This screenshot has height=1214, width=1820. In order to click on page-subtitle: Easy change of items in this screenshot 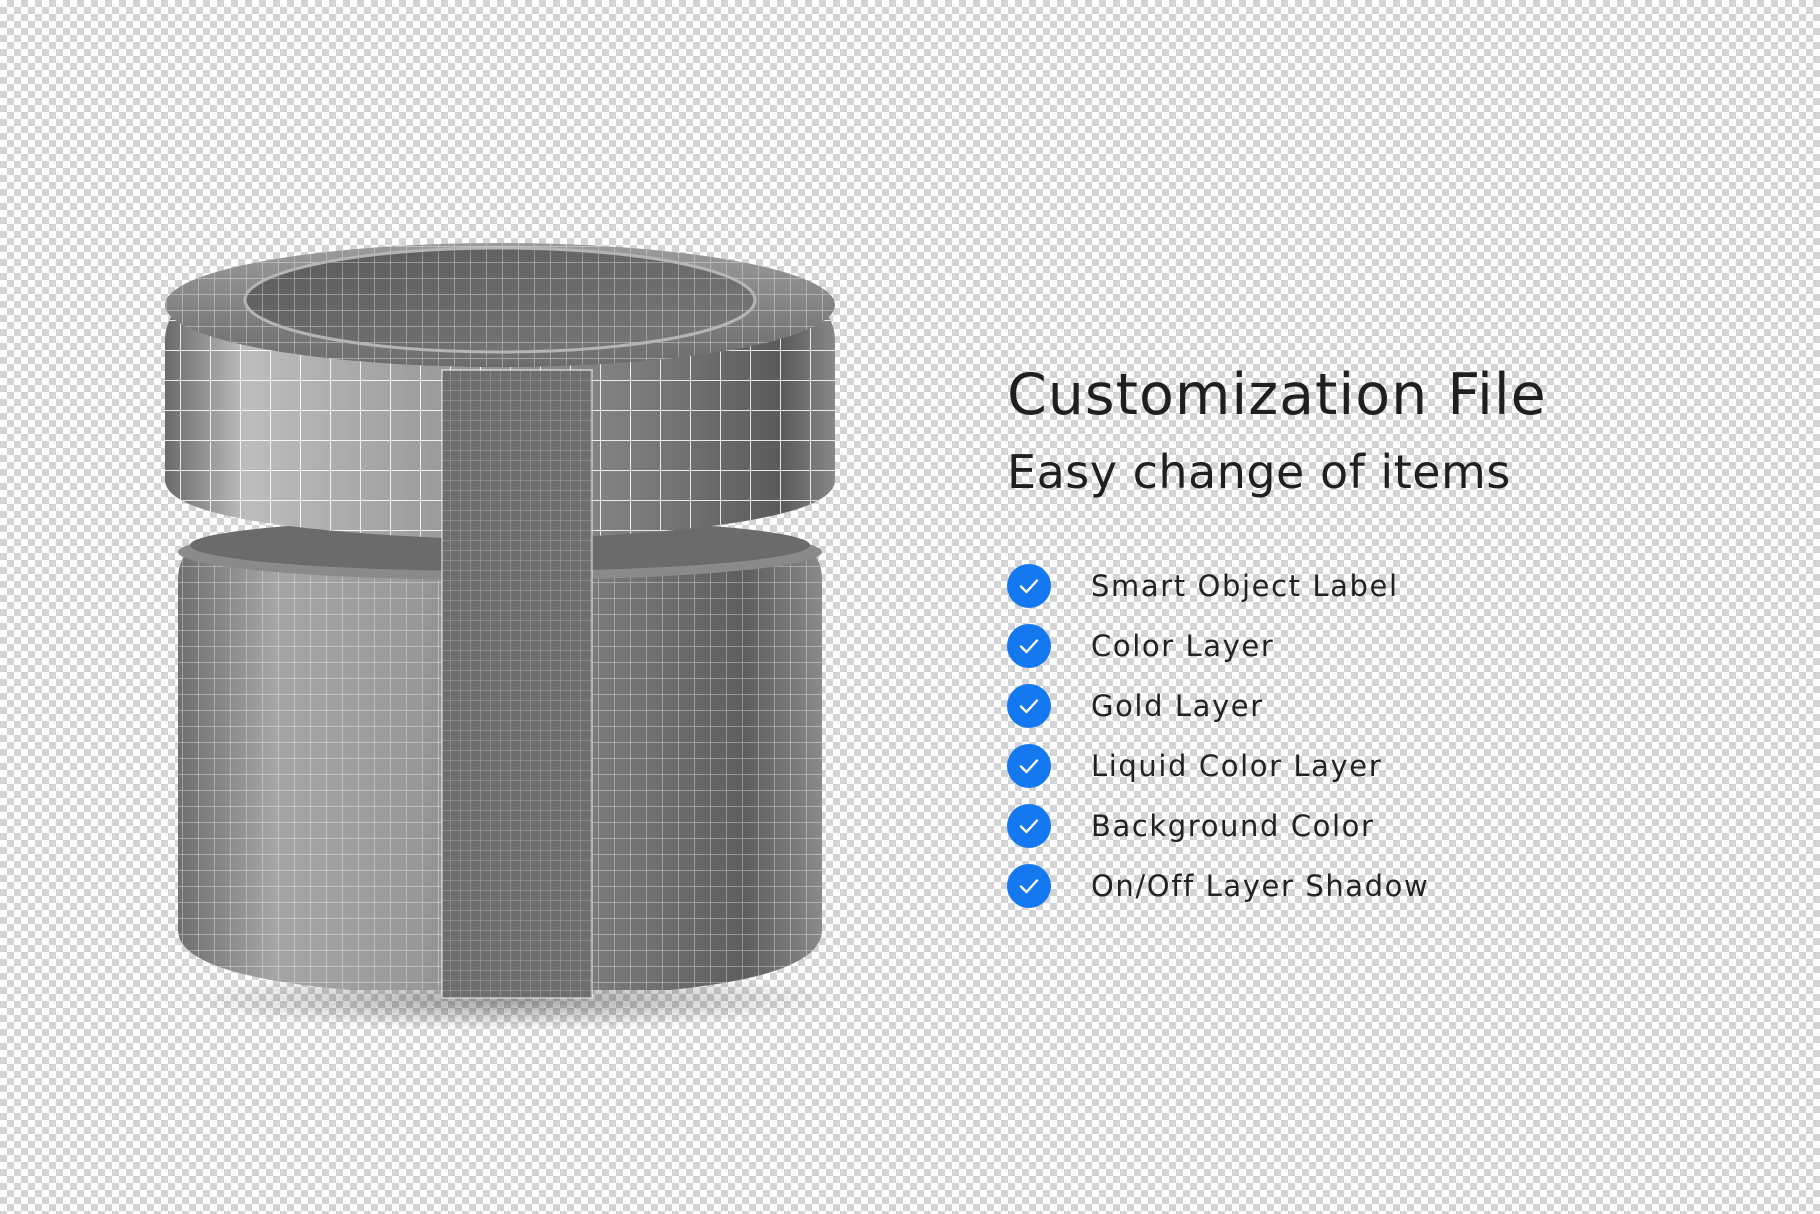, I will do `click(1259, 472)`.